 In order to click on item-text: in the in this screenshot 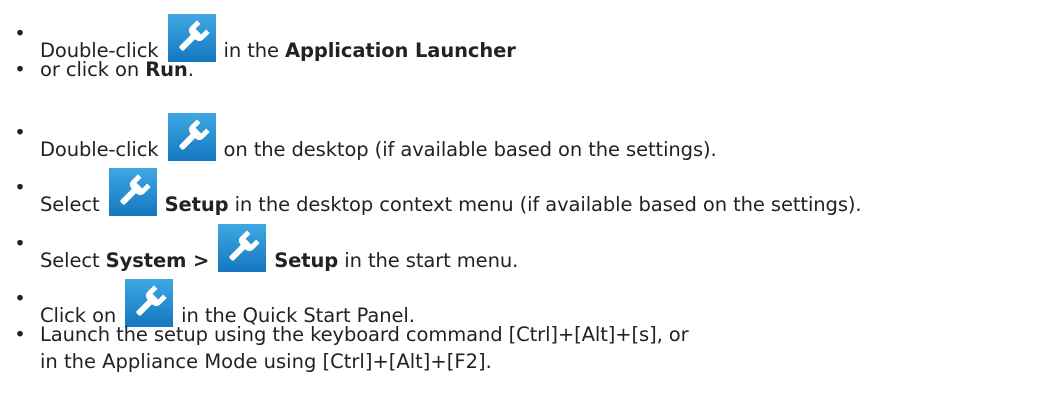, I will do `click(251, 50)`.